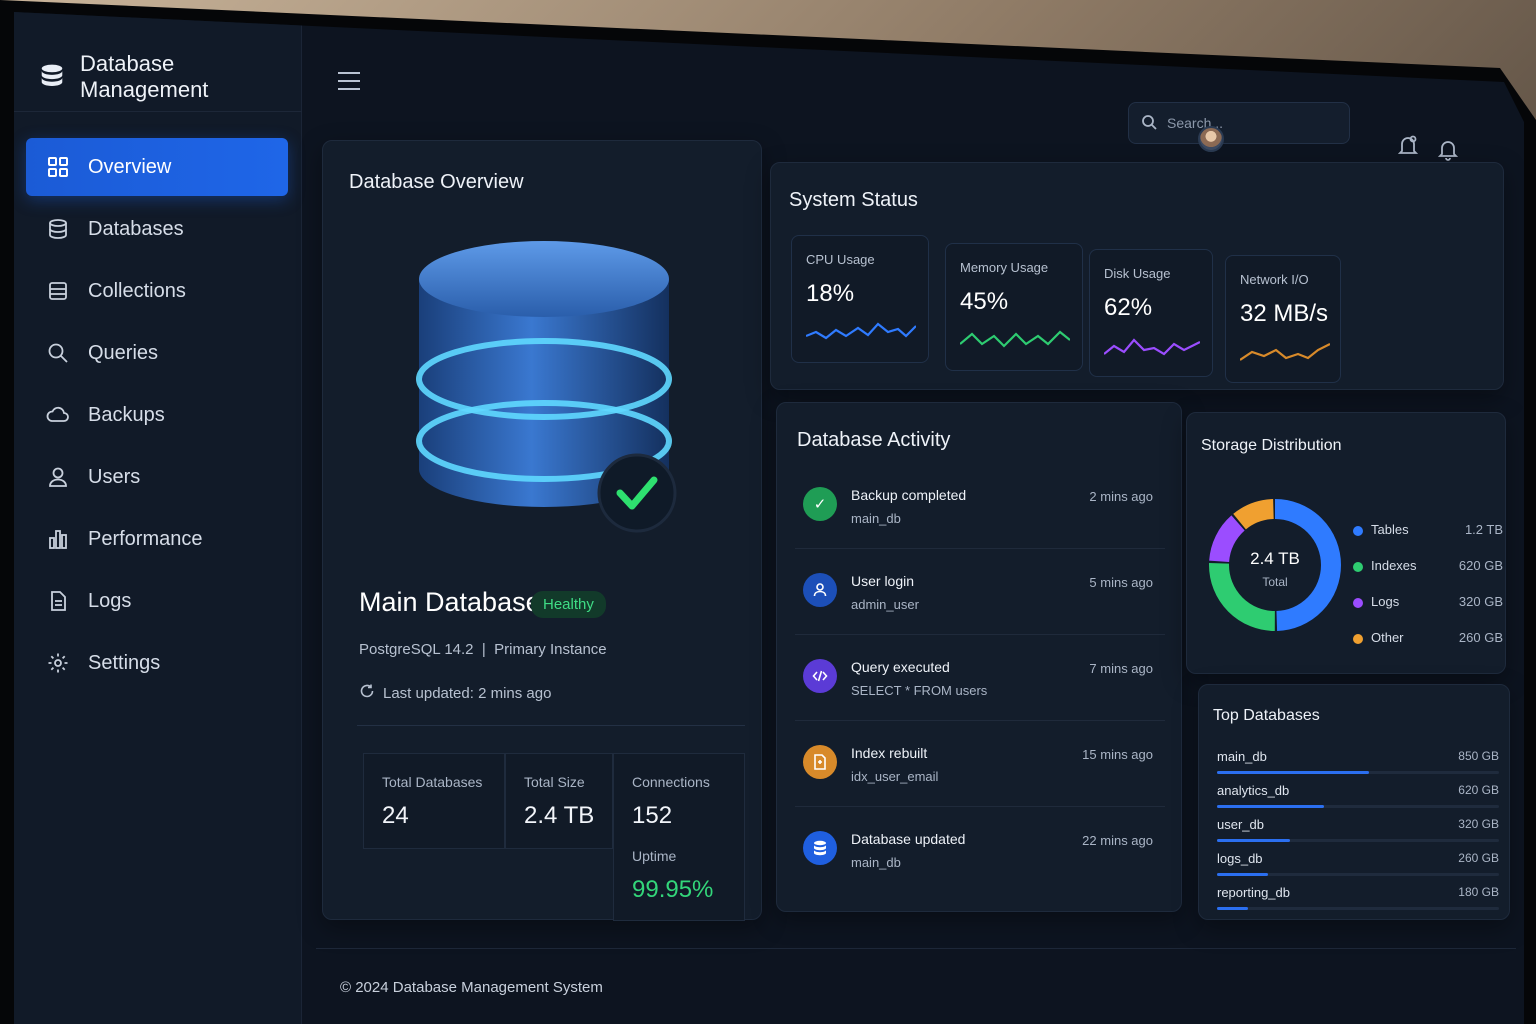 The height and width of the screenshot is (1024, 1536). What do you see at coordinates (1284, 313) in the screenshot?
I see `metric-value: 32 MB/s` at bounding box center [1284, 313].